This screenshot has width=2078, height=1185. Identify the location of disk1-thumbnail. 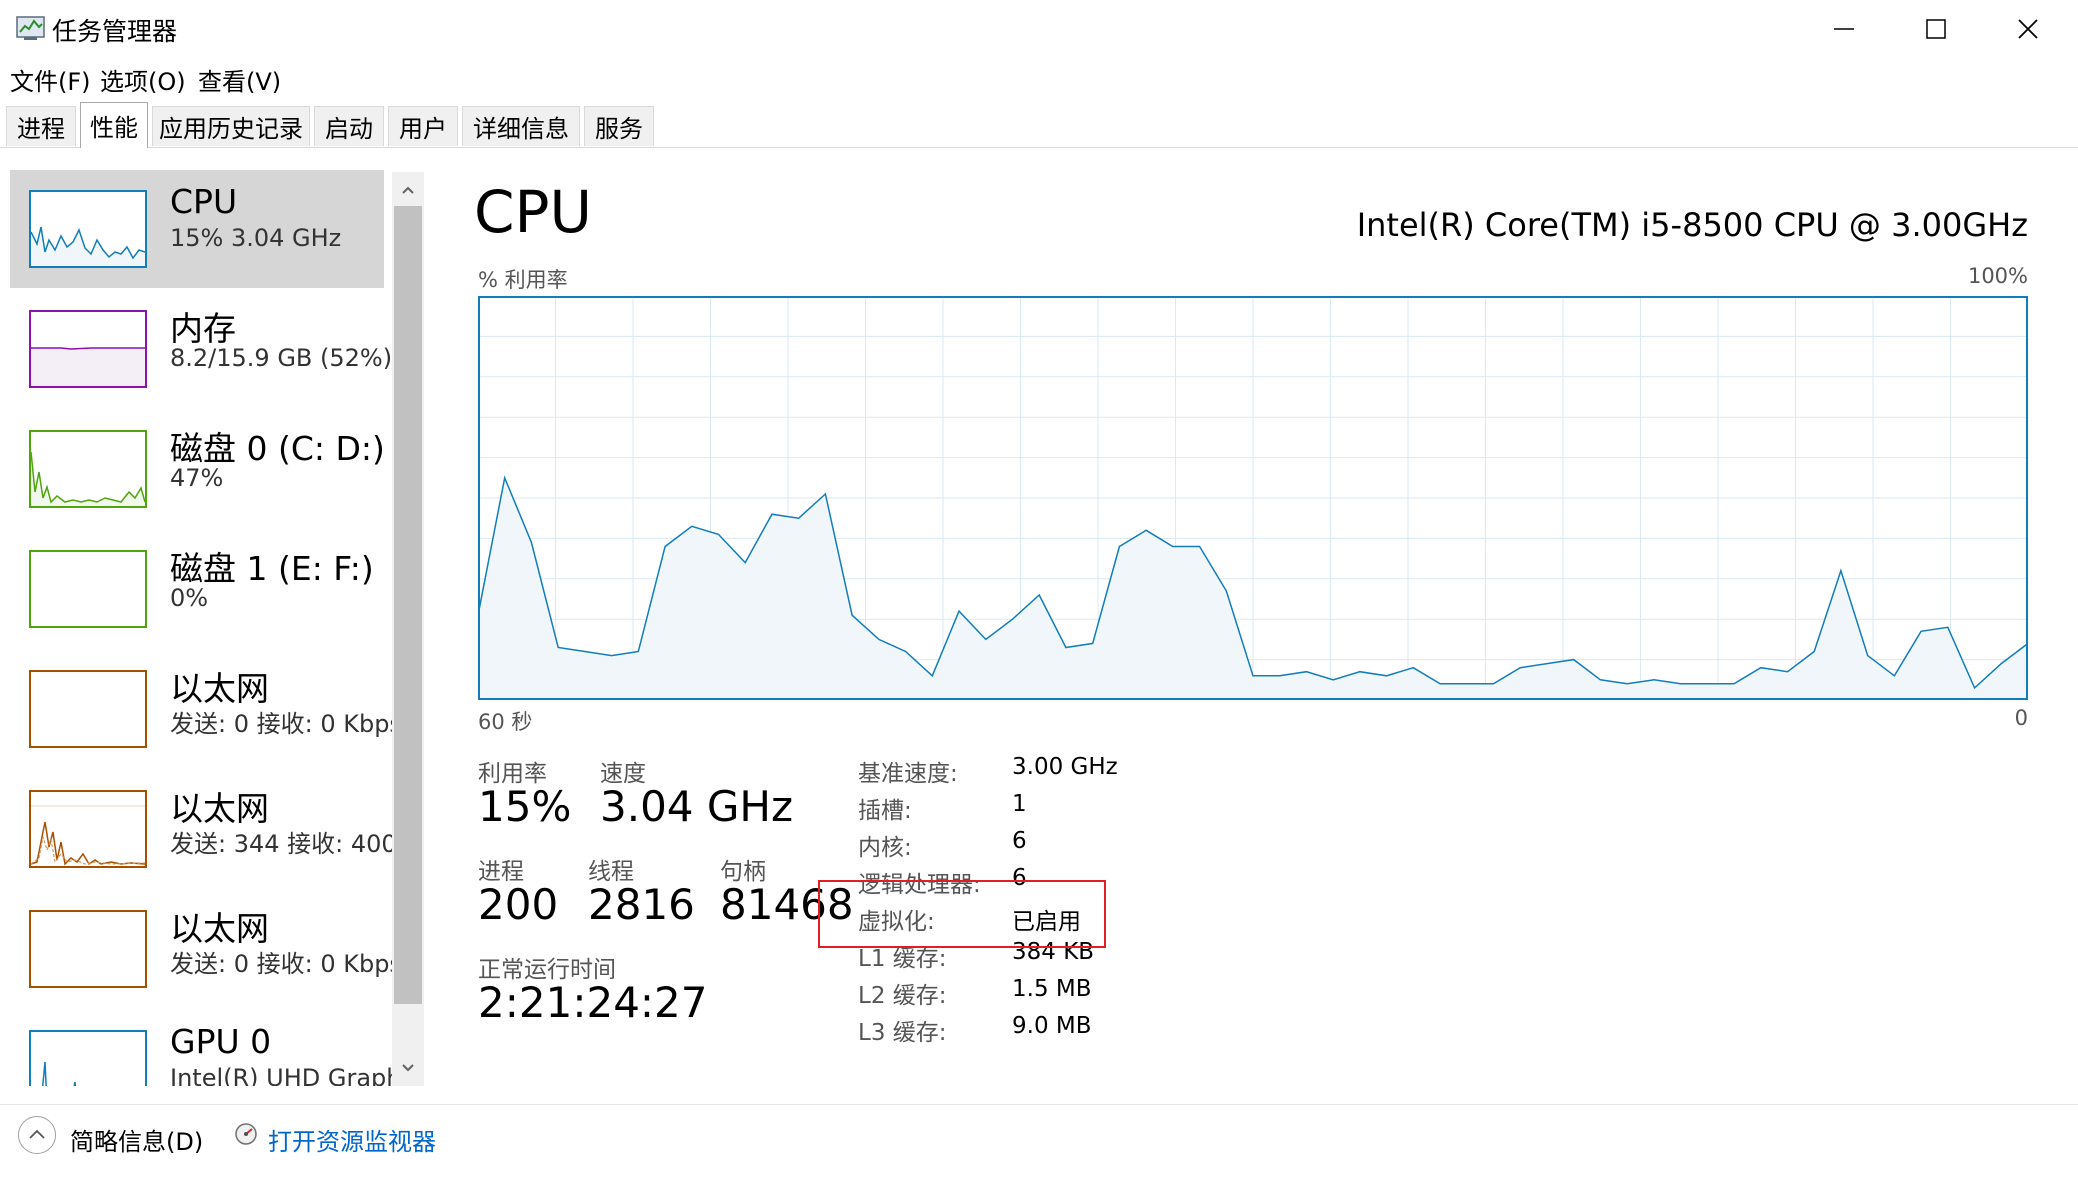
(88, 589).